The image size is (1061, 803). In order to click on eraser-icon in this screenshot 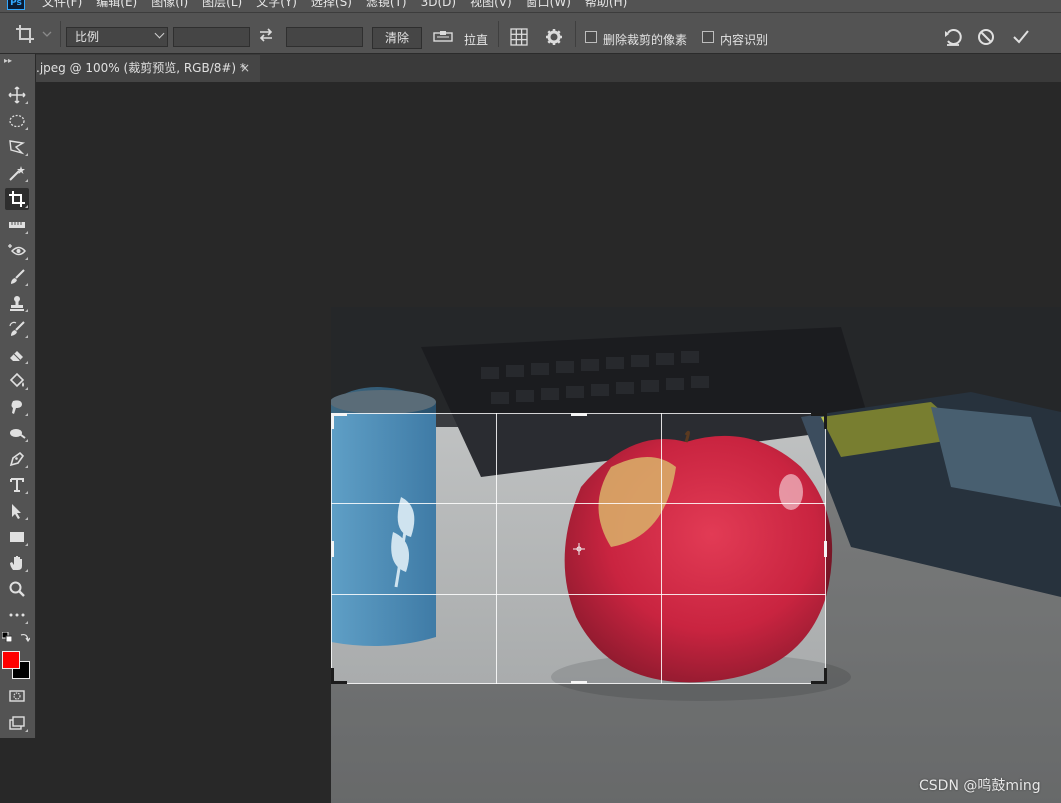, I will do `click(16, 356)`.